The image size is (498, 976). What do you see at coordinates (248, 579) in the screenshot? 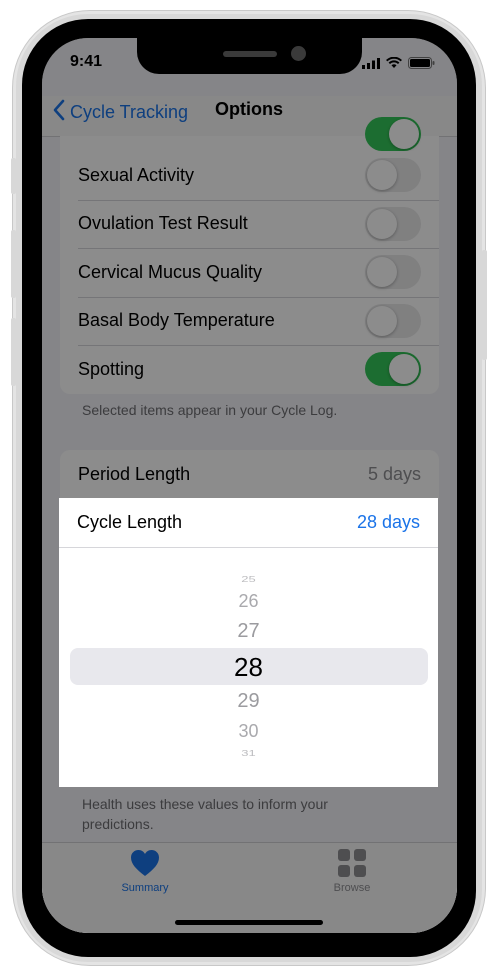
I see `picker-value: 25` at bounding box center [248, 579].